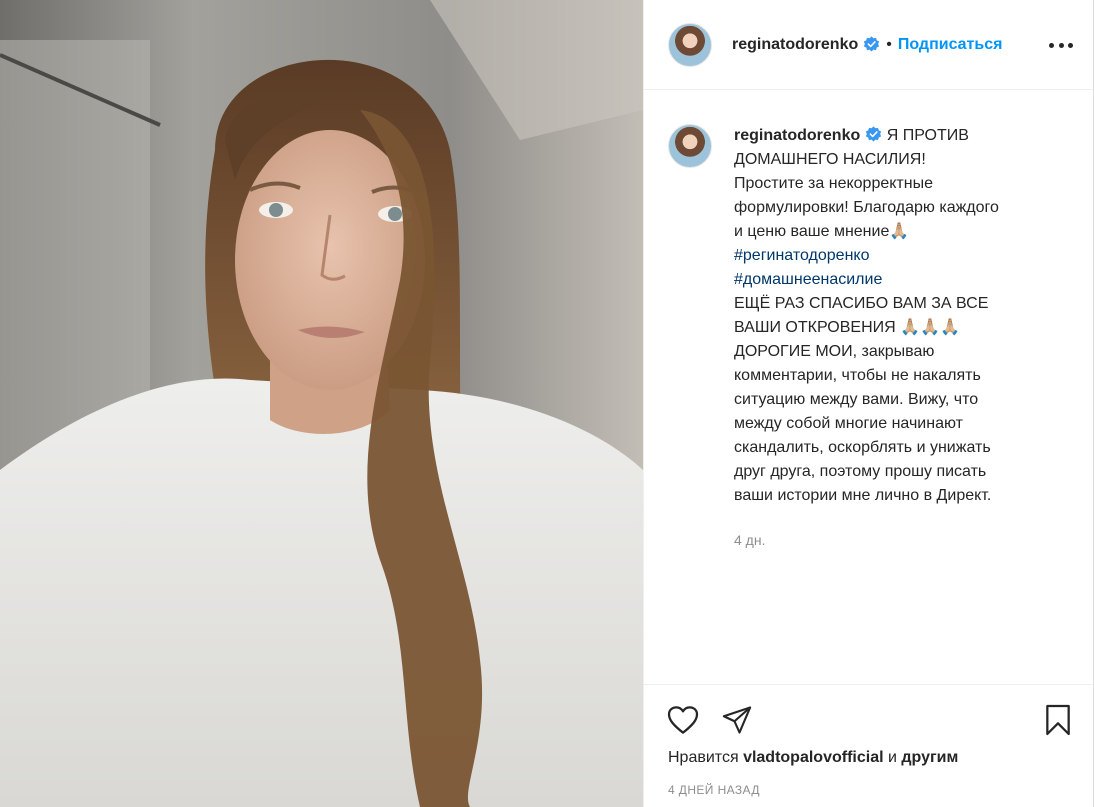 This screenshot has width=1094, height=807. I want to click on more-options-icon, so click(1061, 45).